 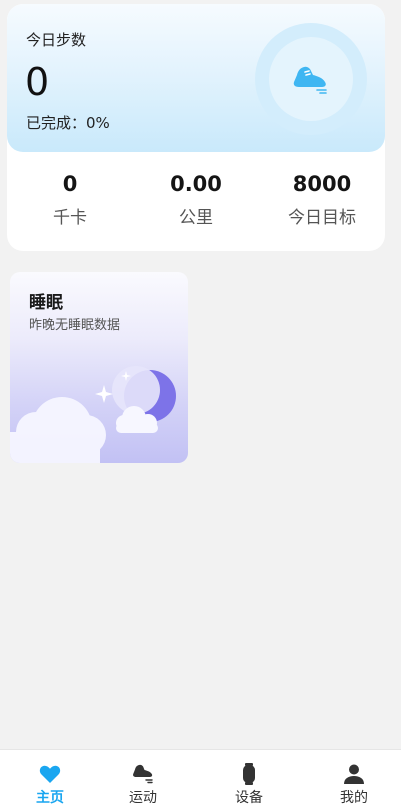 I want to click on heart-icon, so click(x=50, y=774).